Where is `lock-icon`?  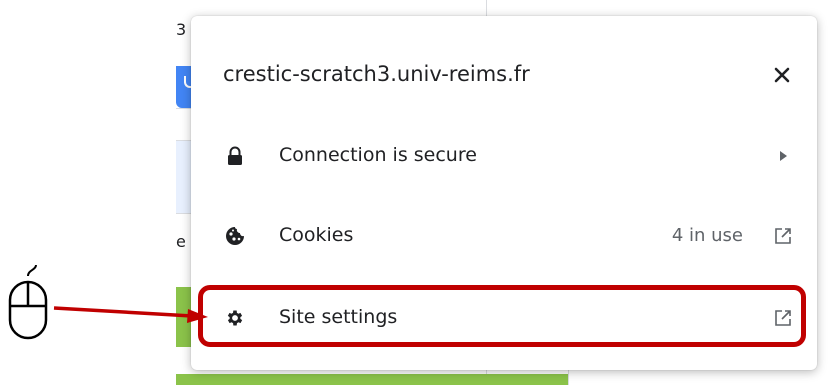 lock-icon is located at coordinates (235, 156).